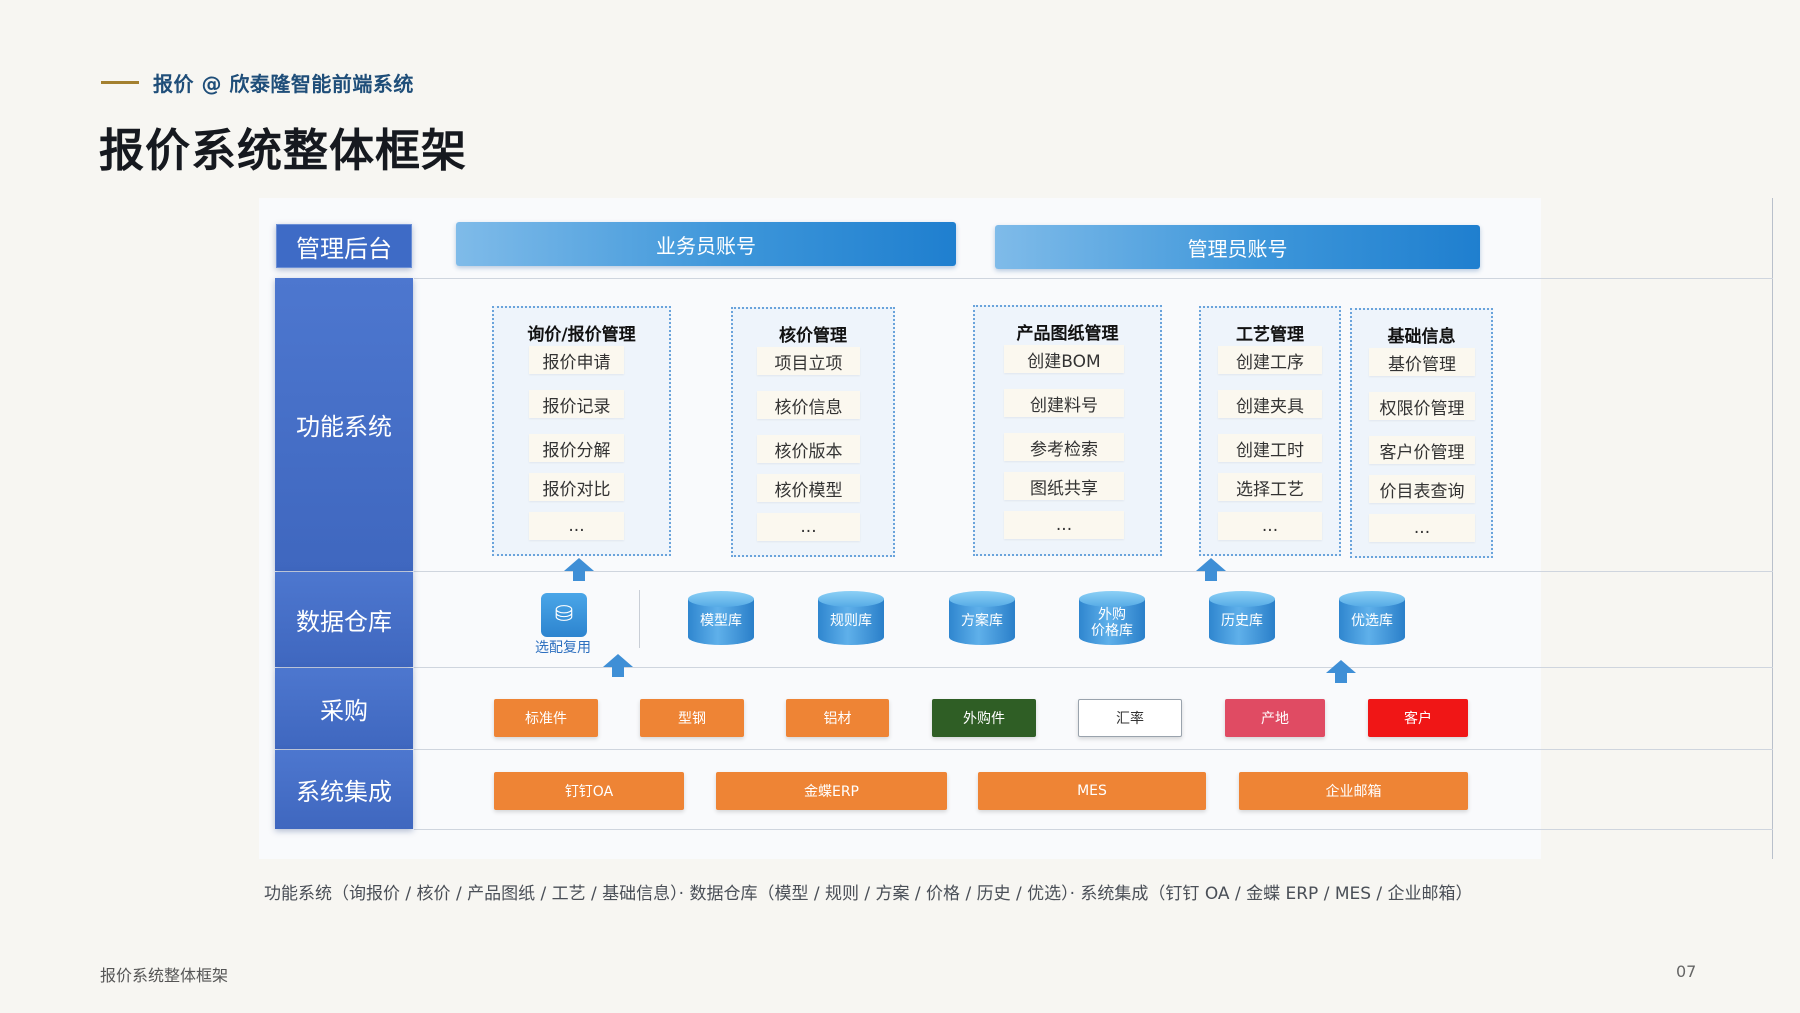 This screenshot has width=1800, height=1013. I want to click on procurement-chip-exchange-rate: 汇率, so click(1130, 718).